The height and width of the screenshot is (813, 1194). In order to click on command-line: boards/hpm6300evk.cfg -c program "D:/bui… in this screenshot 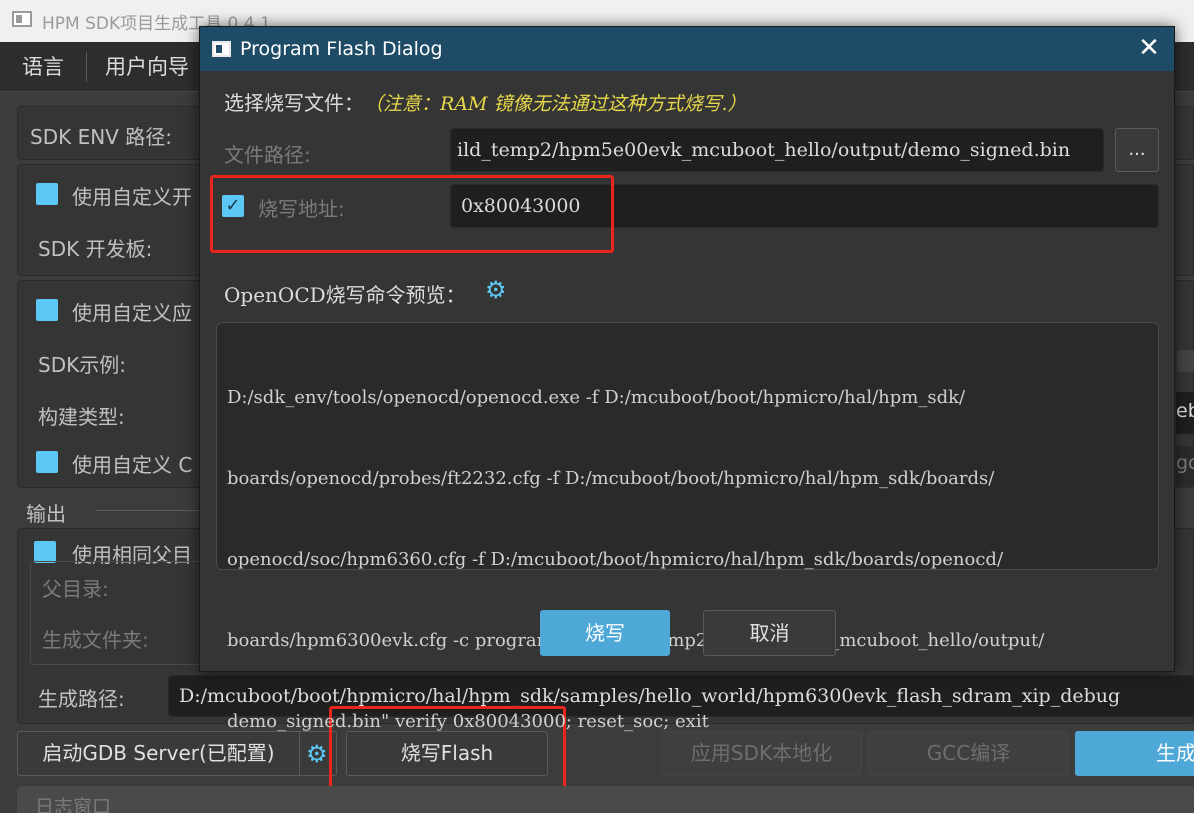, I will do `click(635, 640)`.